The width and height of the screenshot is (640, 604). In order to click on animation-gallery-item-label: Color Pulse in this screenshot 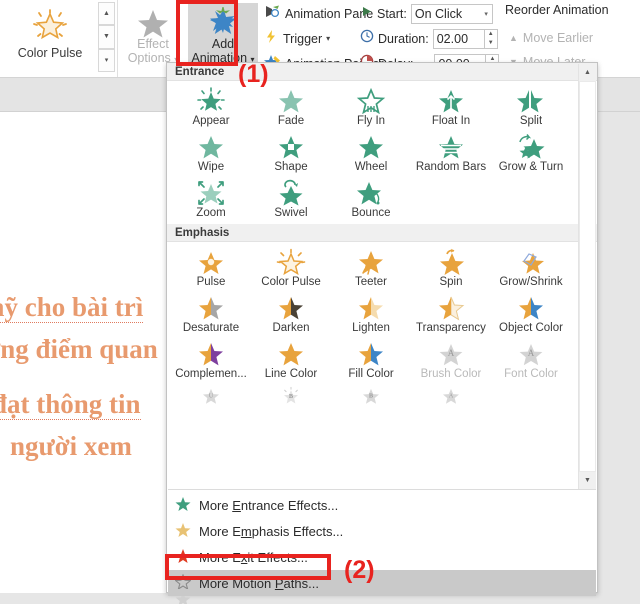, I will do `click(50, 53)`.